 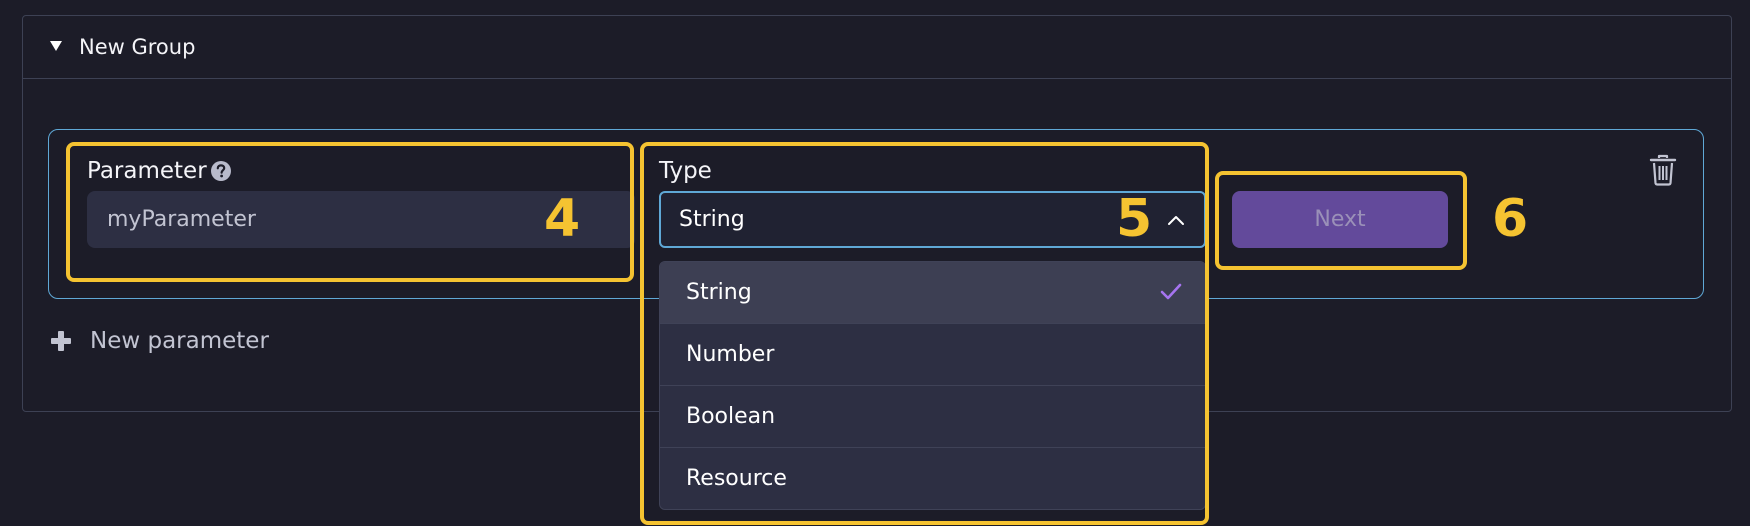 I want to click on chevron-up-icon, so click(x=1176, y=220).